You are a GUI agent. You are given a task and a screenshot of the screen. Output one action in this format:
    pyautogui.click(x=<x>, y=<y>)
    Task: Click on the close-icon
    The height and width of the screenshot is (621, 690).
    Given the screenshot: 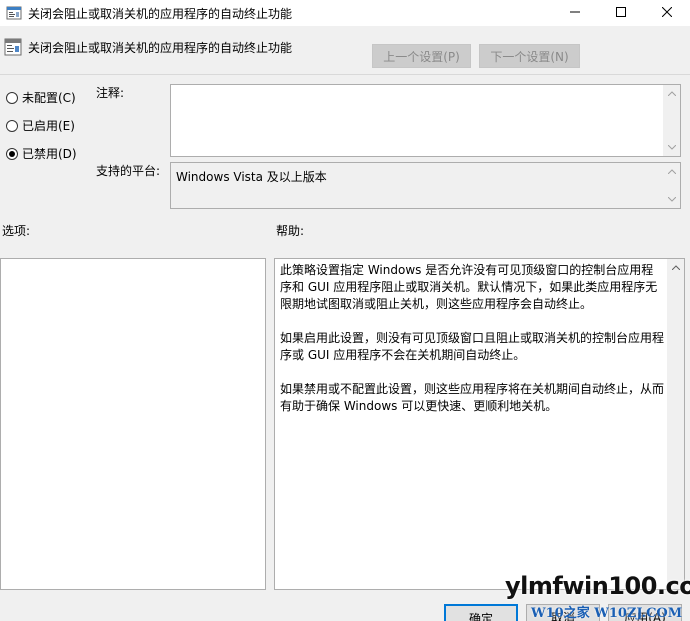 What is the action you would take?
    pyautogui.click(x=667, y=13)
    